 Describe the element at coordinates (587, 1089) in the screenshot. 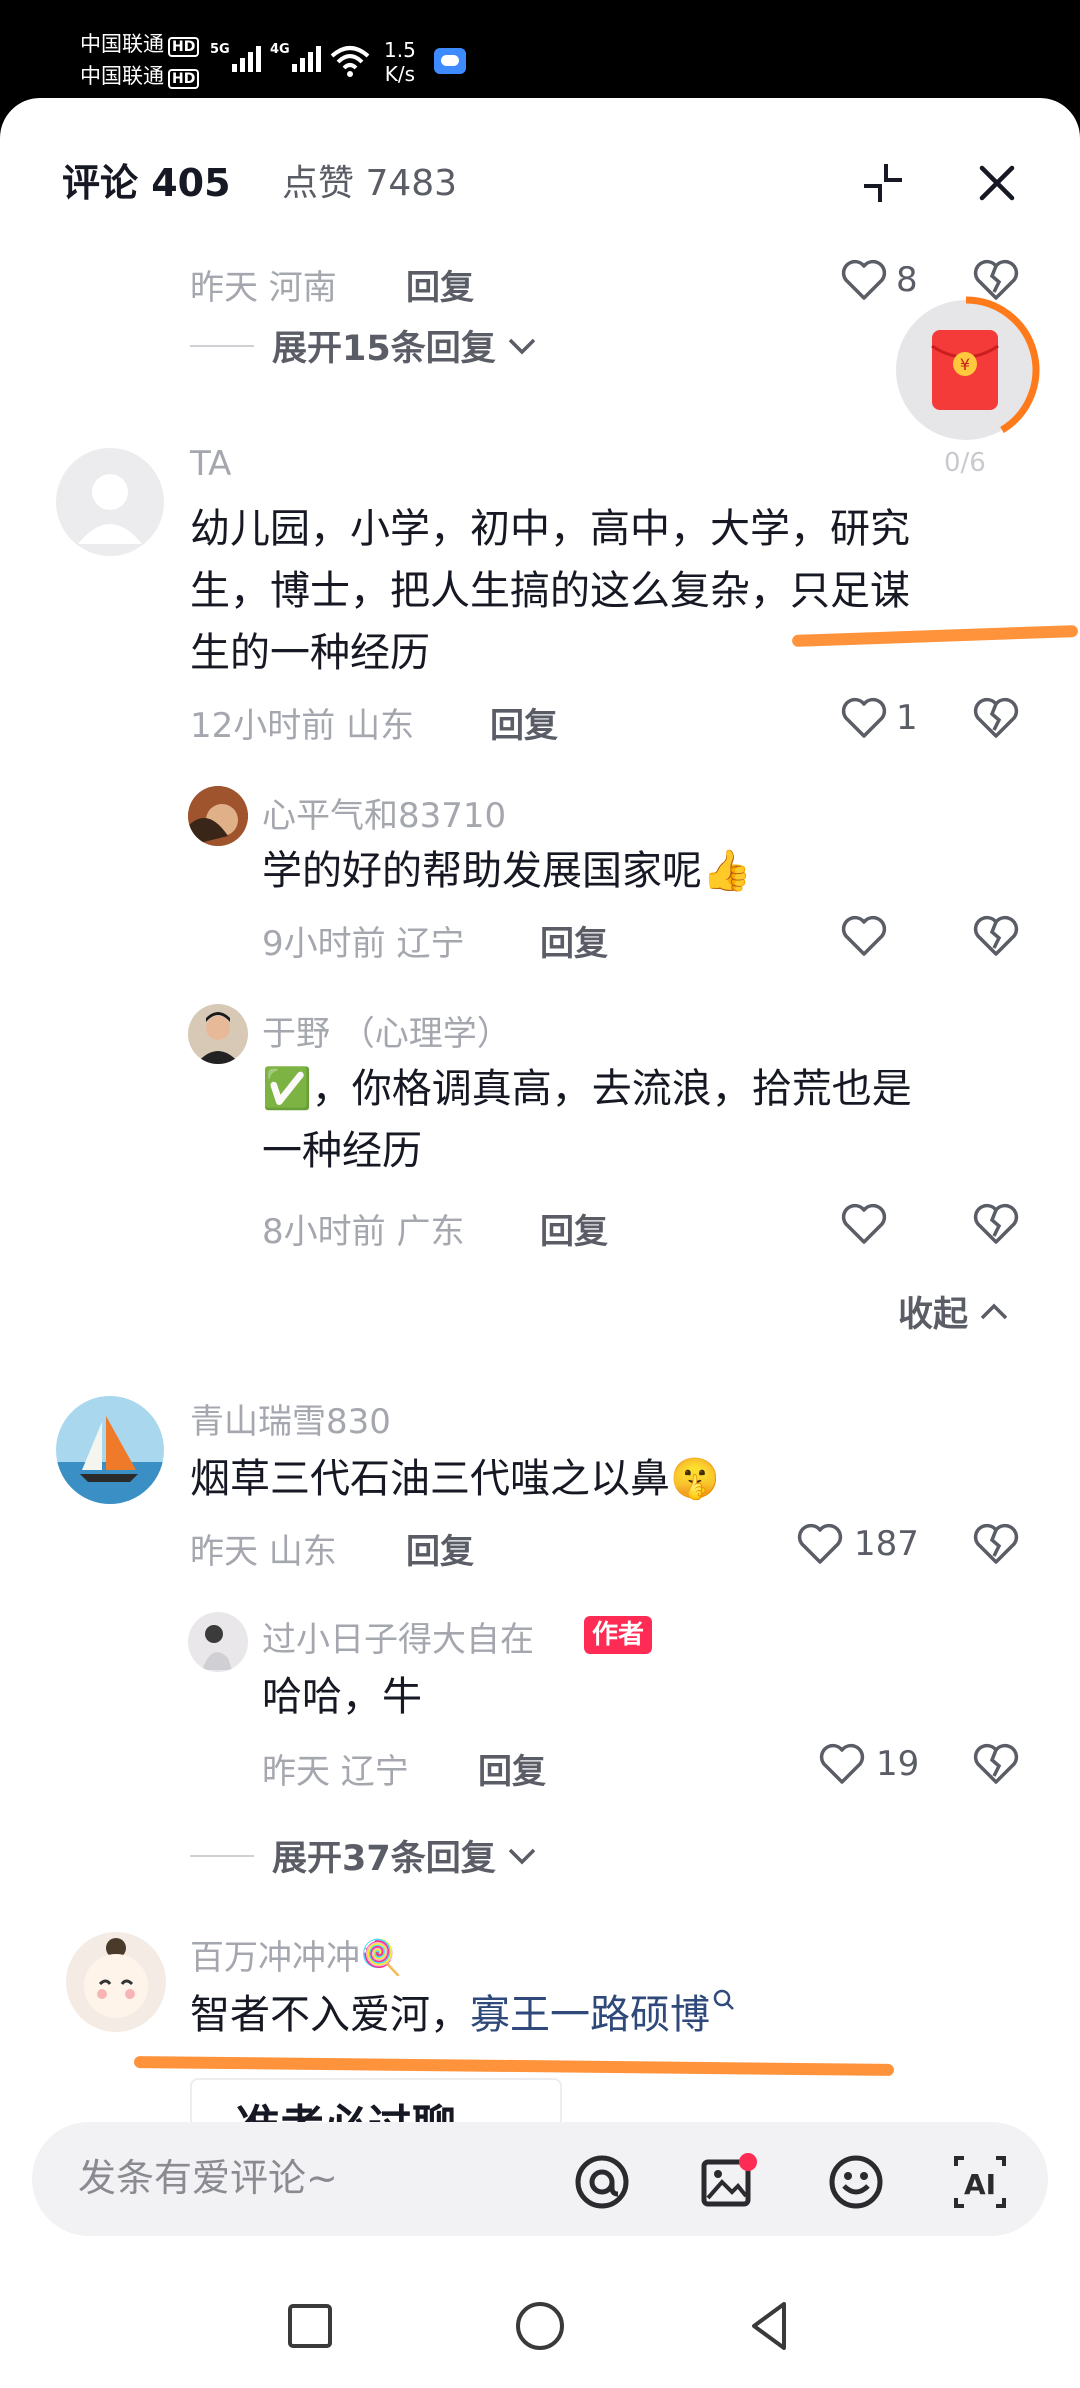

I see `reply-text-line: ✅，你格调真高，去流浪，拾荒也是` at that location.